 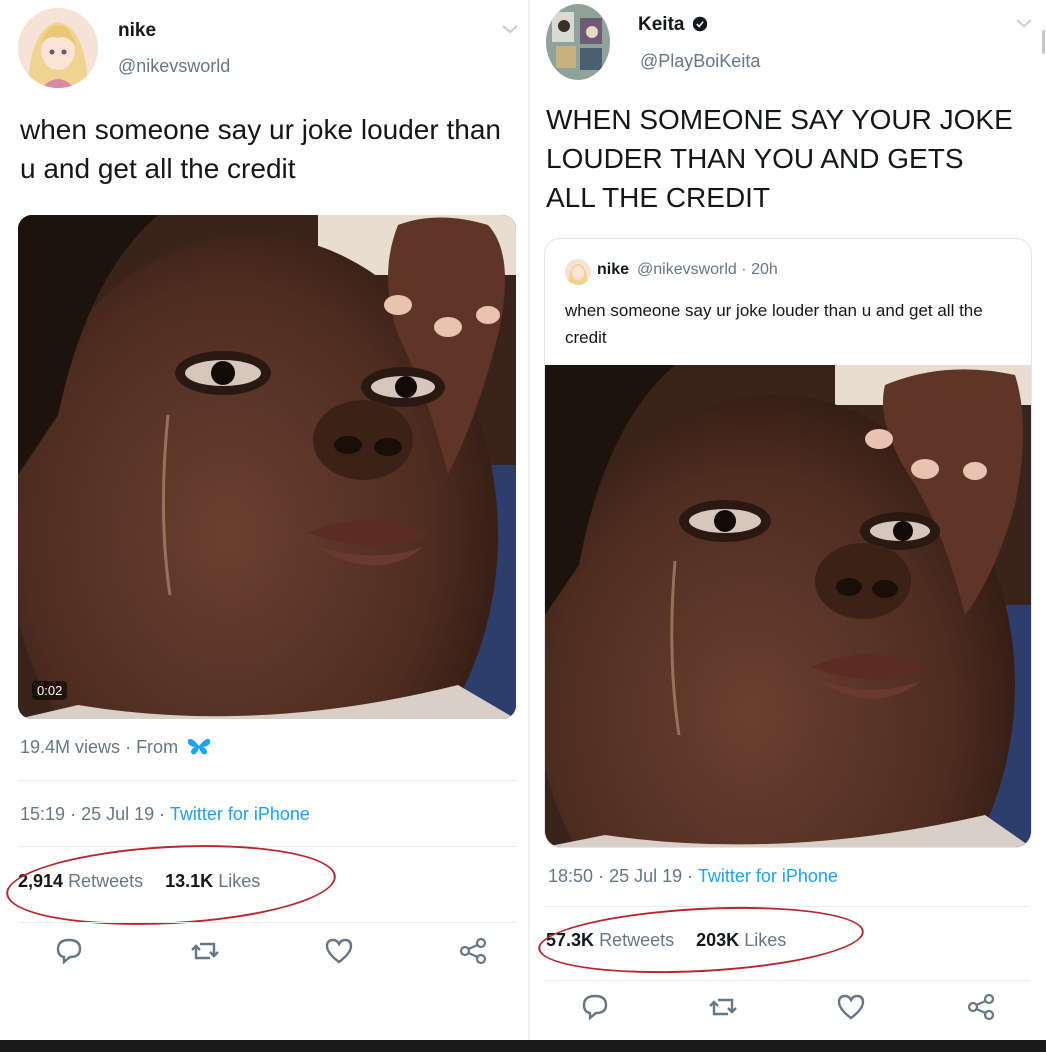 I want to click on quoted-age: 20h, so click(x=764, y=269).